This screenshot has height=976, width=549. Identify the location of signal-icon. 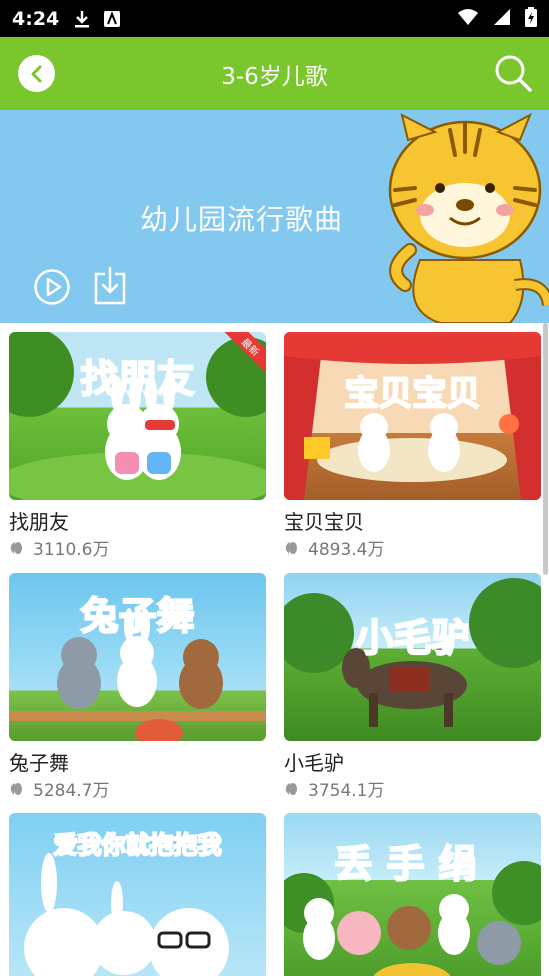
(502, 19).